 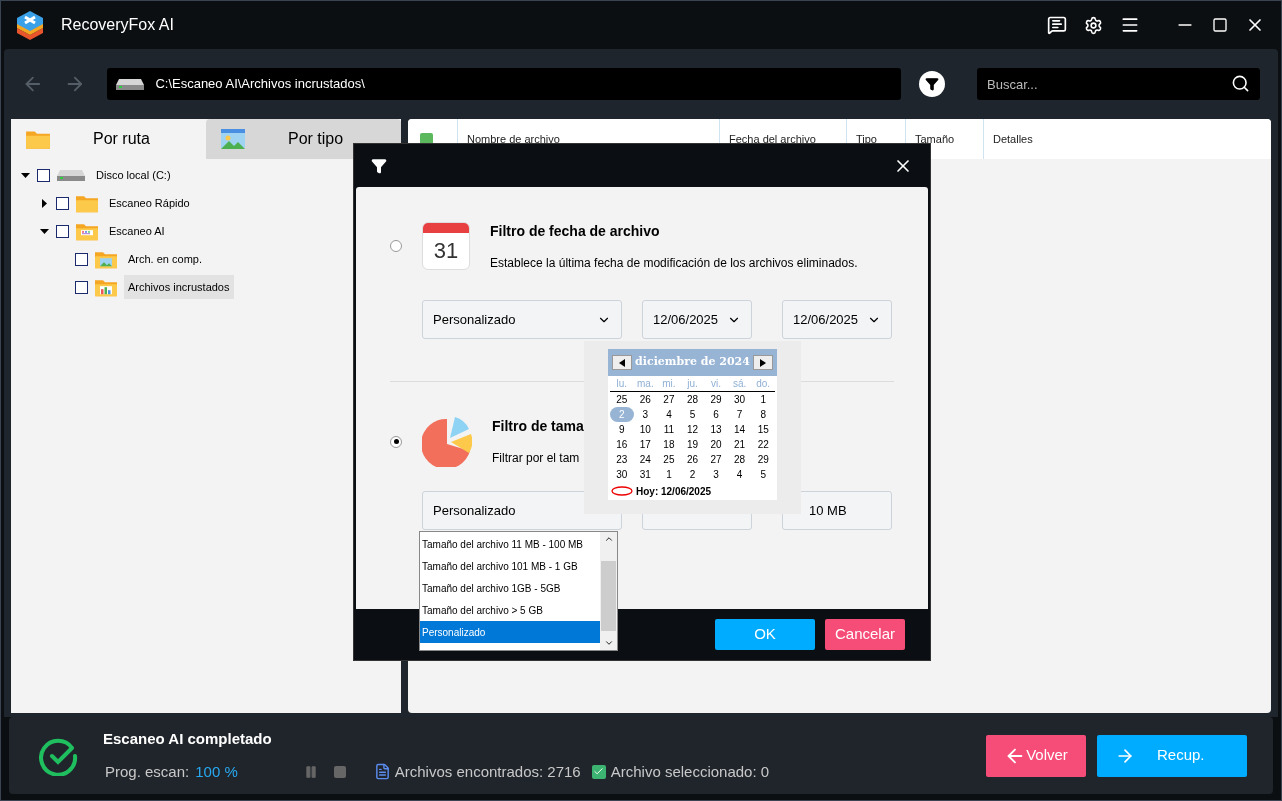 What do you see at coordinates (645, 384) in the screenshot?
I see `weekday-label: ma.` at bounding box center [645, 384].